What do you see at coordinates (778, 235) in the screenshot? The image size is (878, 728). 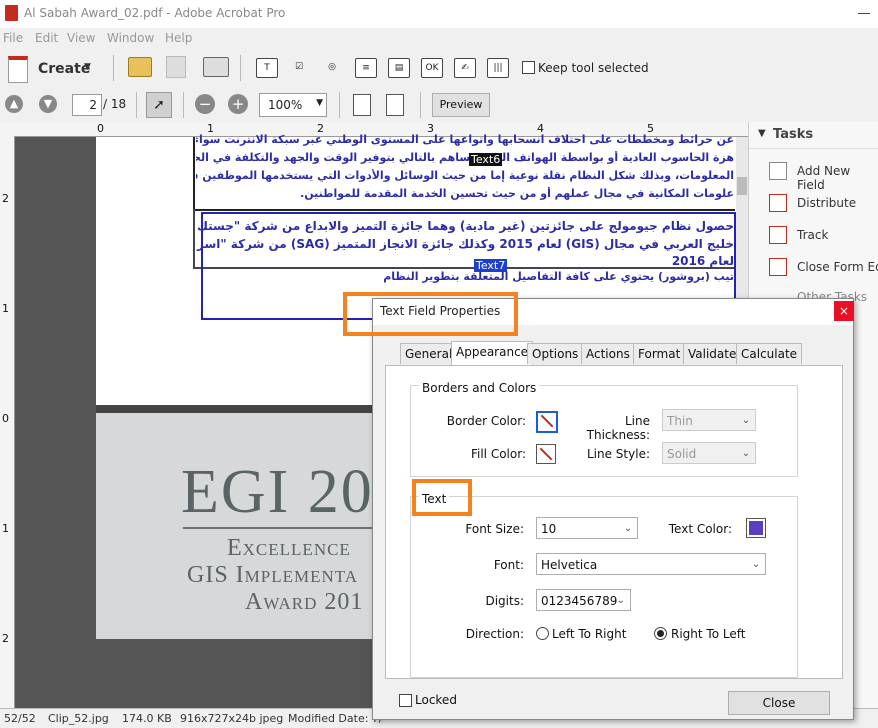 I see `track-icon` at bounding box center [778, 235].